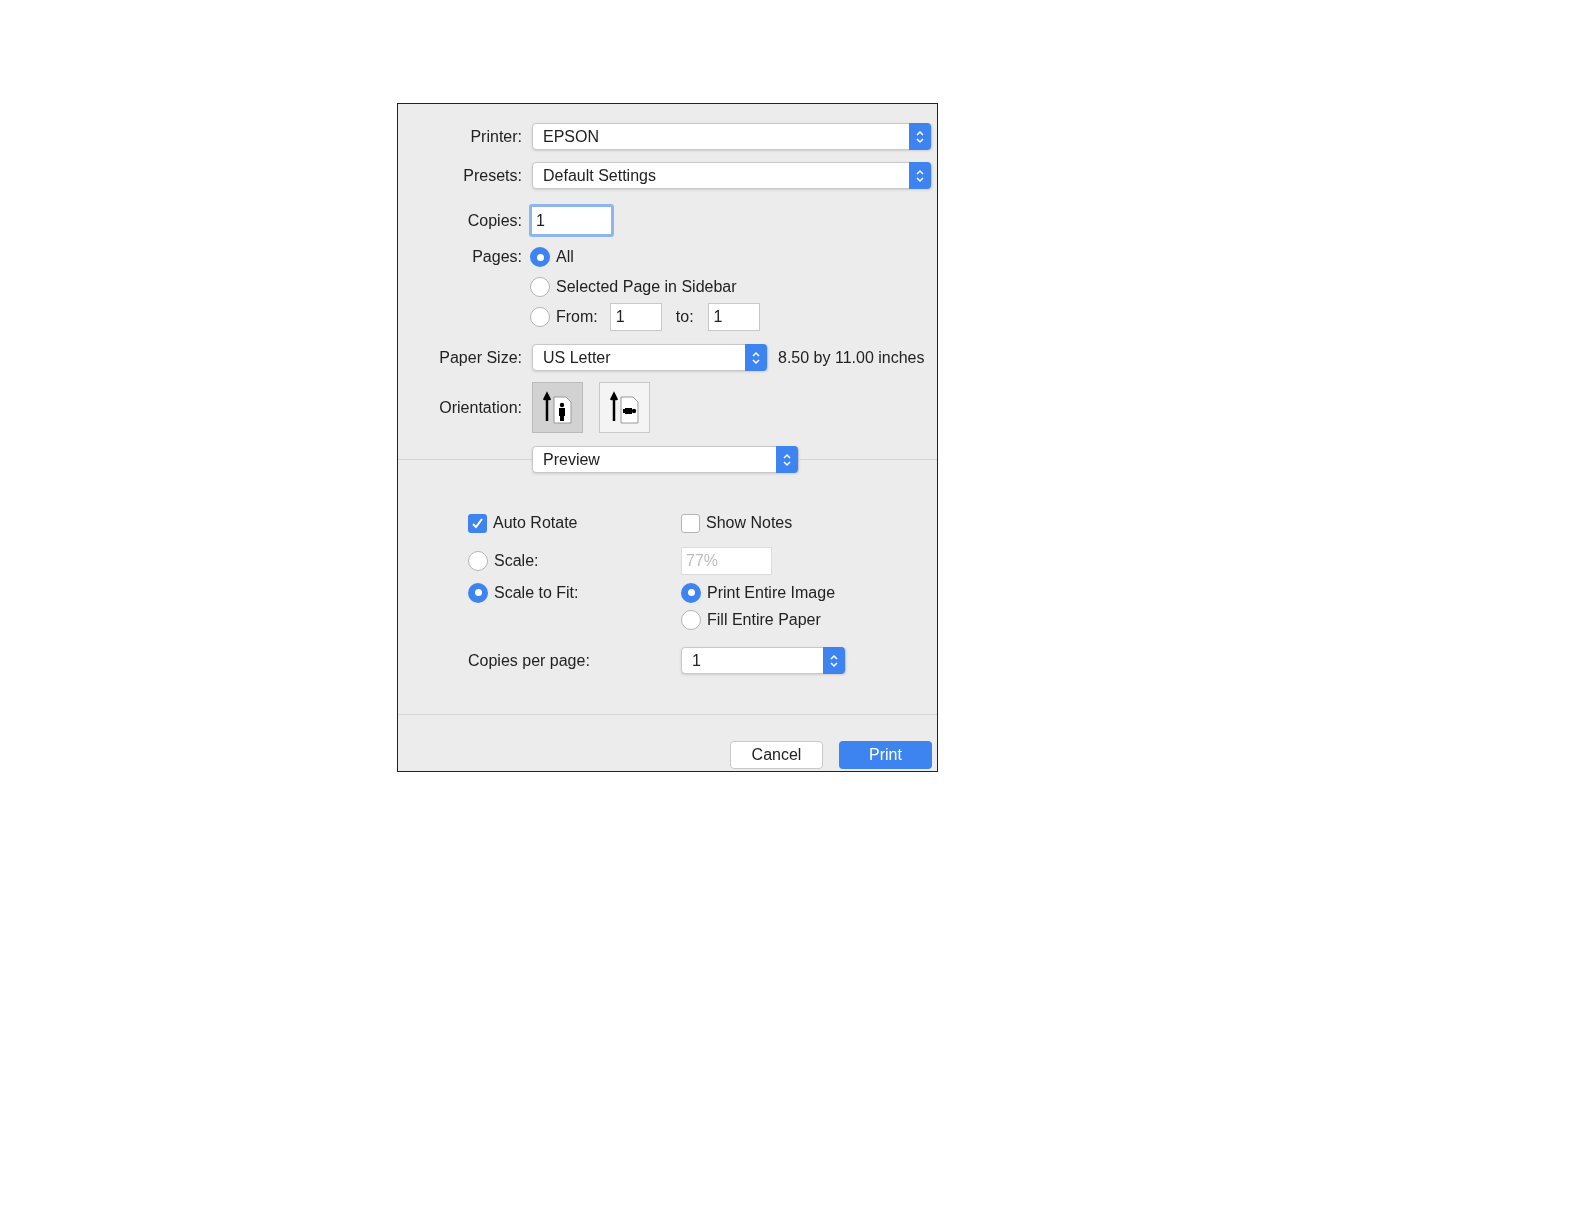 The height and width of the screenshot is (1224, 1584). Describe the element at coordinates (535, 523) in the screenshot. I see `option-label: Auto Rotate` at that location.